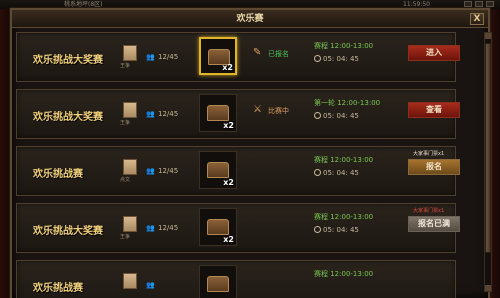 The height and width of the screenshot is (298, 500). Describe the element at coordinates (278, 54) in the screenshot. I see `status-label: 已报名` at that location.